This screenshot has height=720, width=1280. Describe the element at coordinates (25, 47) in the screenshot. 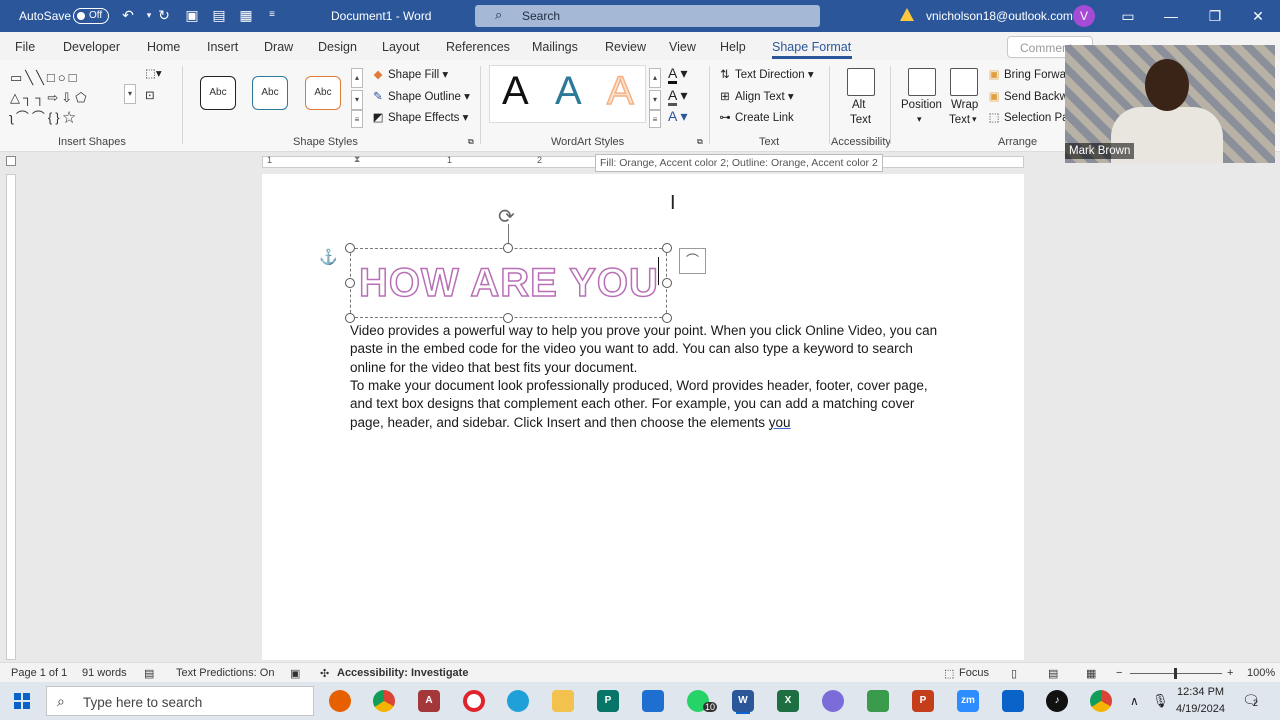

I see `tab-file: File` at that location.